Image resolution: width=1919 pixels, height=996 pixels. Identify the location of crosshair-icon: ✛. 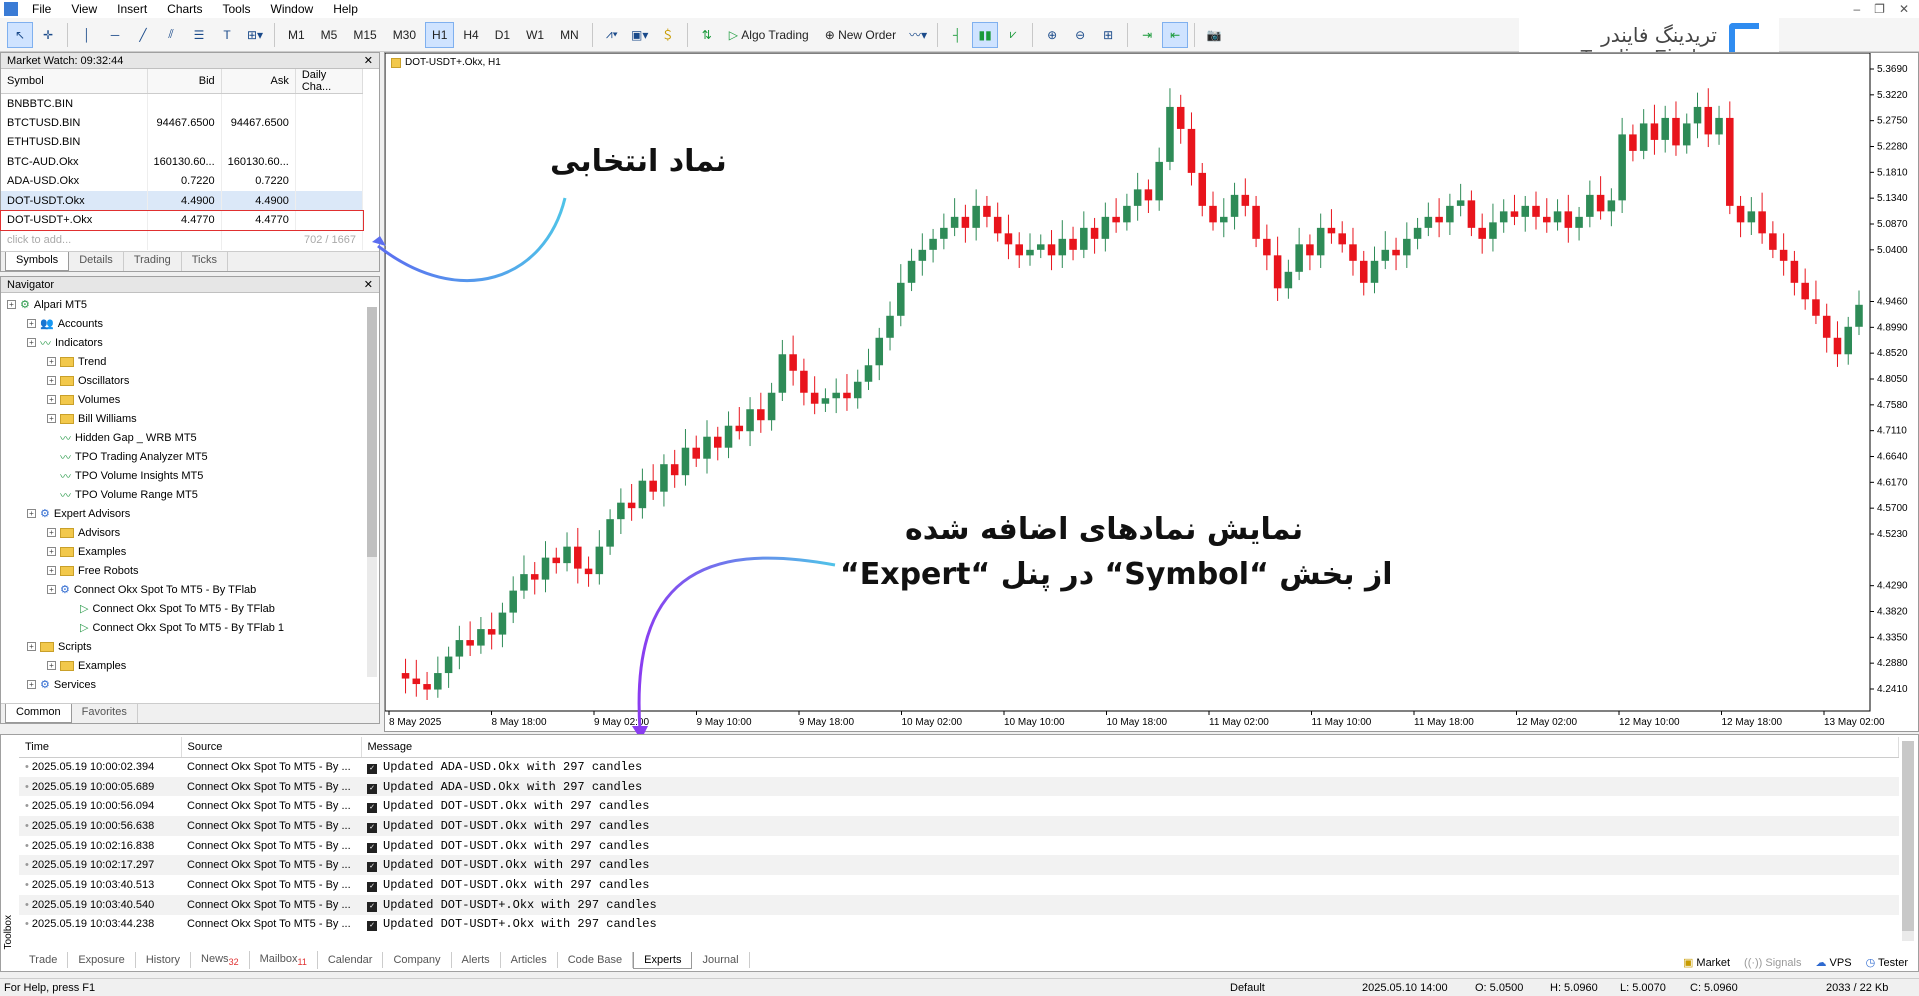
(48, 35).